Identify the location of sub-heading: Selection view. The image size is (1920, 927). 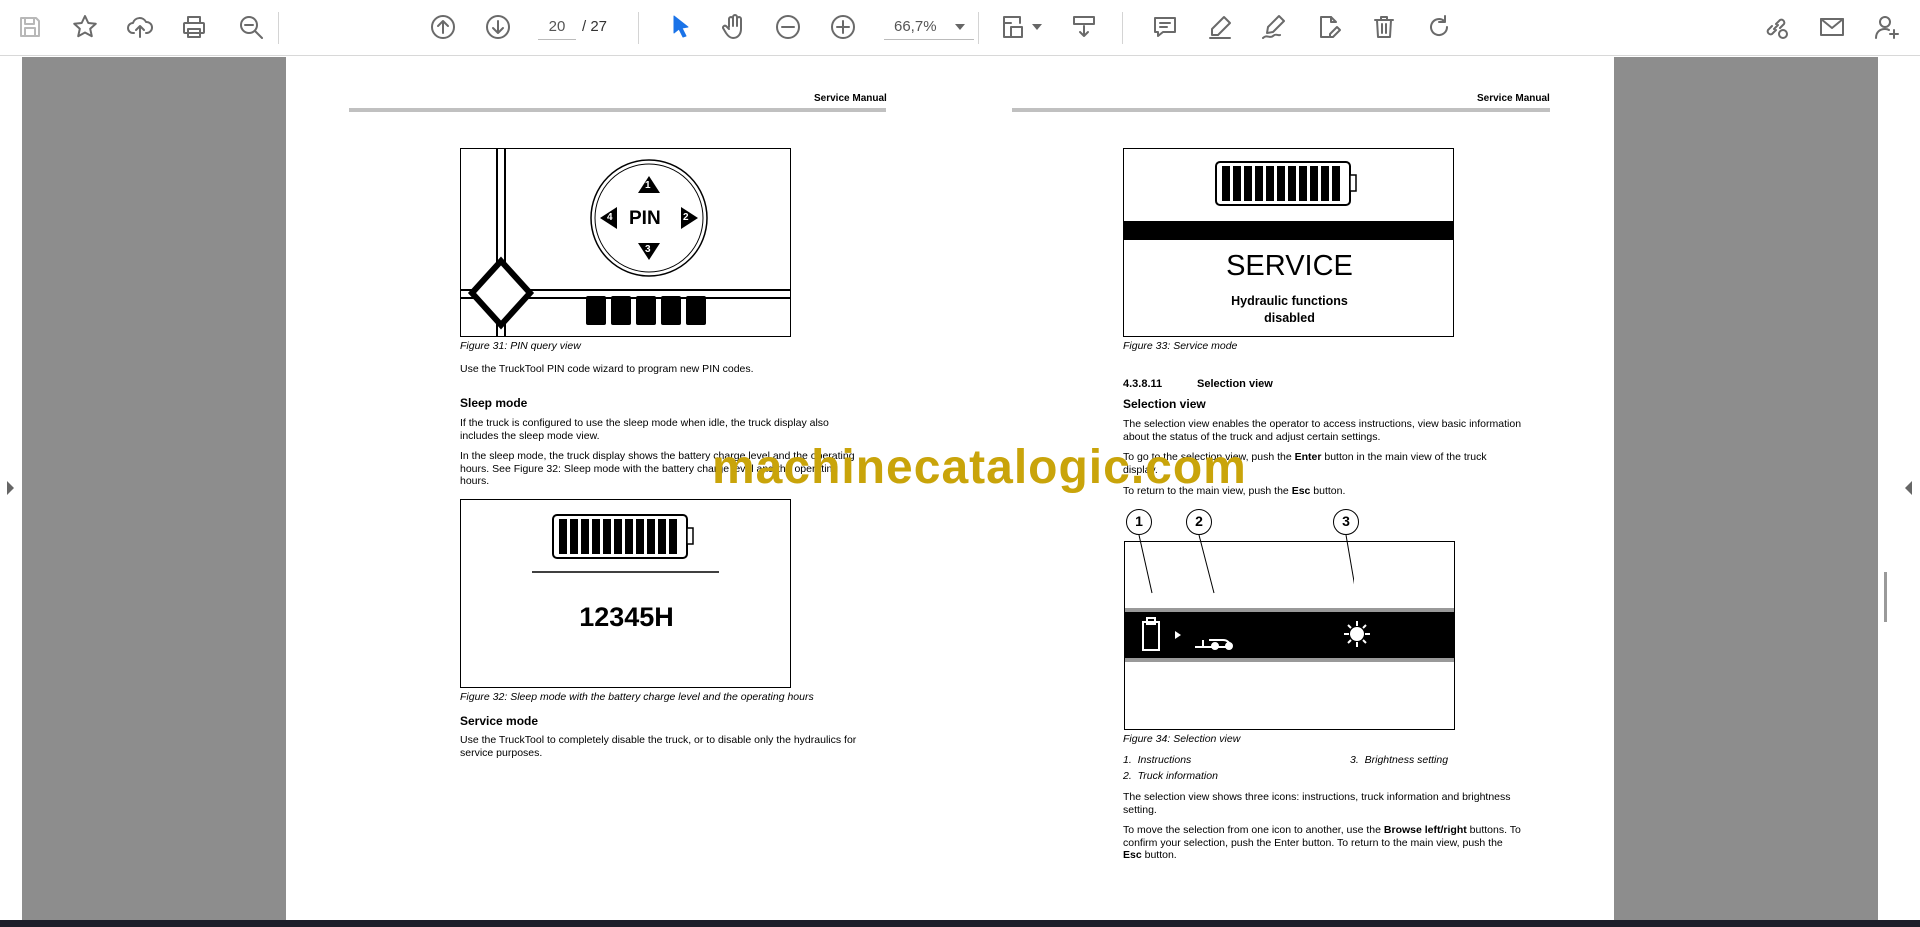
(1164, 404).